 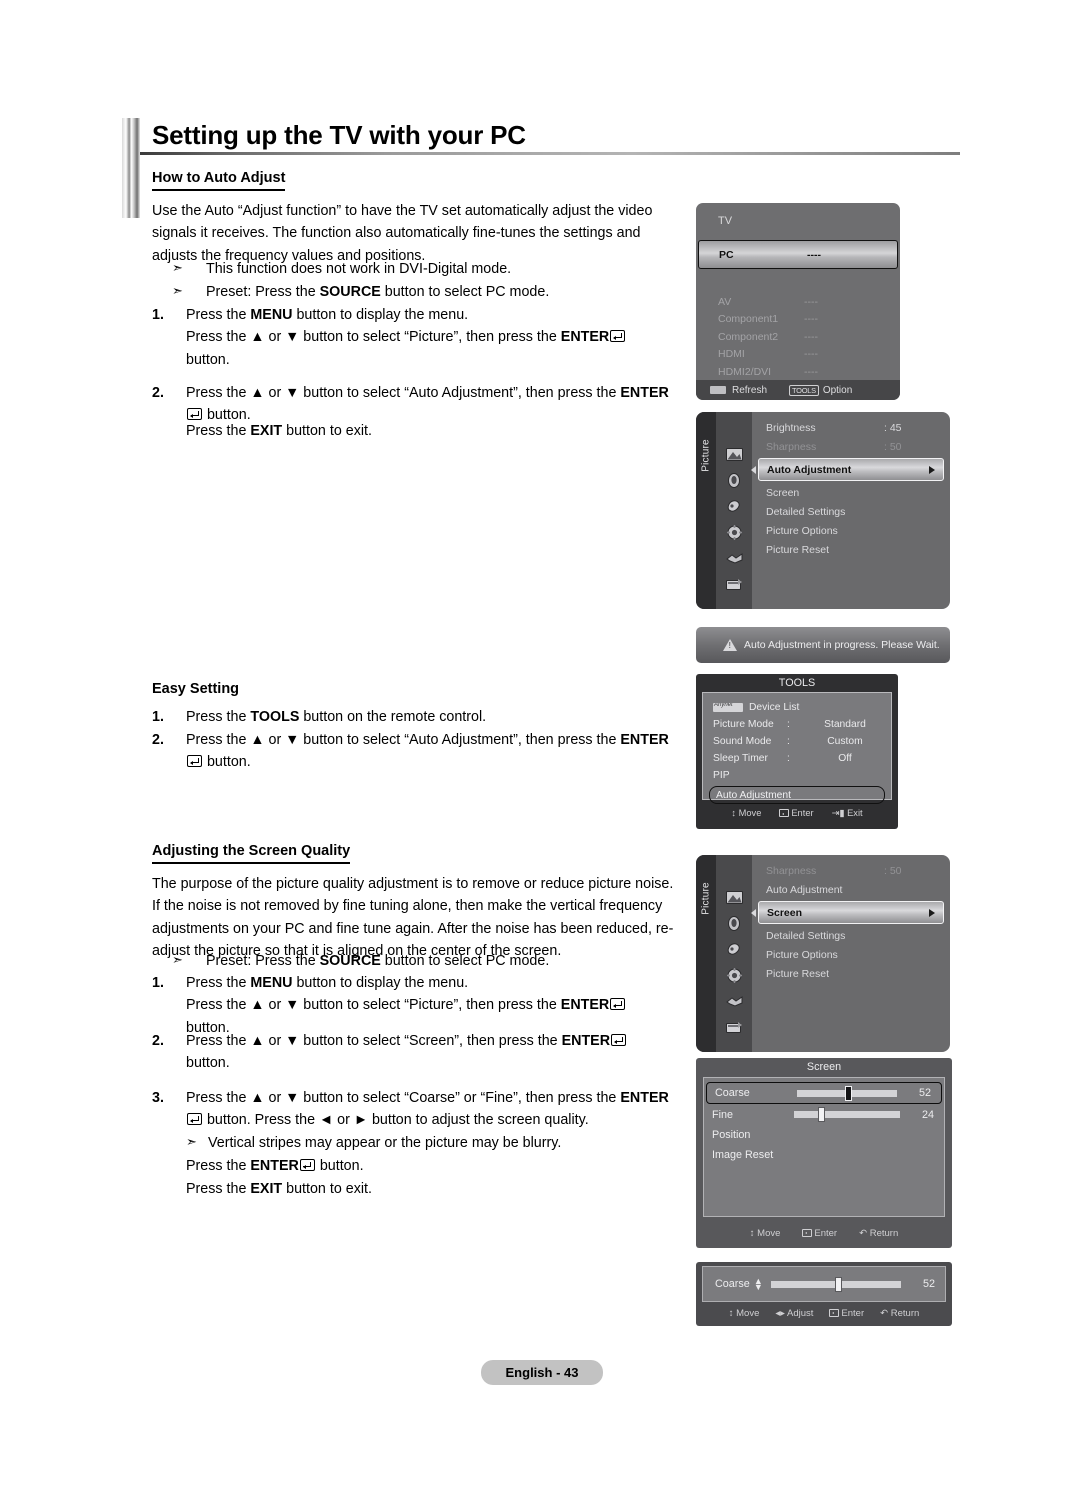 I want to click on item-colon: :, so click(x=788, y=758).